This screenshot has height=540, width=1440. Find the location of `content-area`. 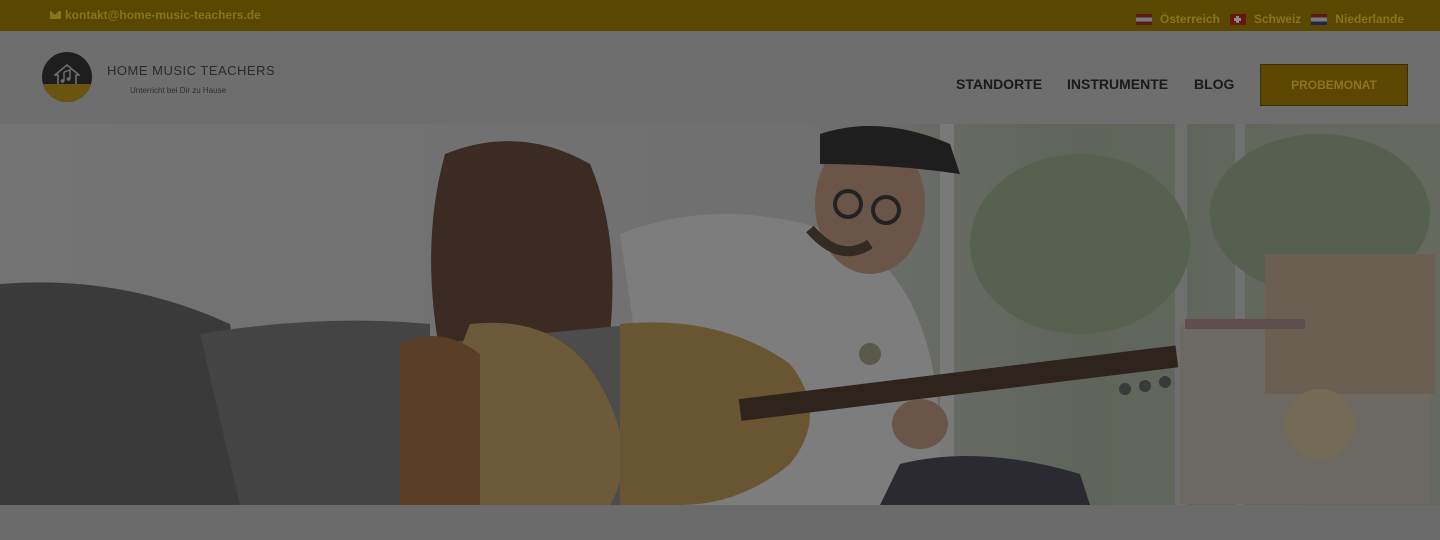

content-area is located at coordinates (720, 522).